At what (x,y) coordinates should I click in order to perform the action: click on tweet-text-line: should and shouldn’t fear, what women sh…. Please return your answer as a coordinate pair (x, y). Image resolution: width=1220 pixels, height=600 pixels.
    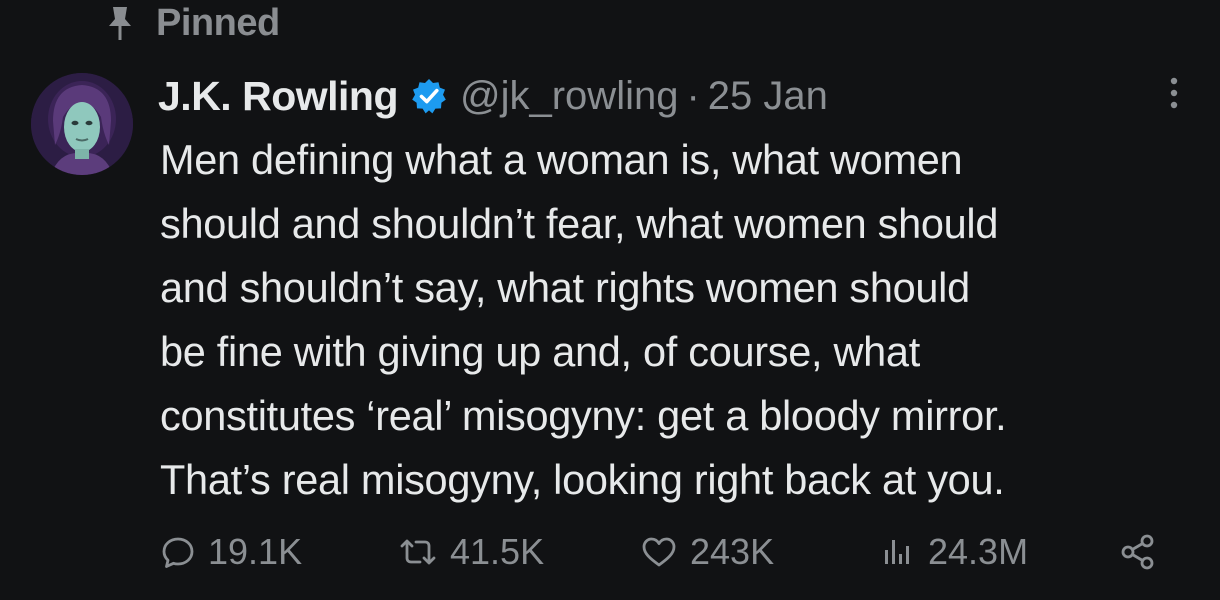
    Looking at the image, I should click on (579, 223).